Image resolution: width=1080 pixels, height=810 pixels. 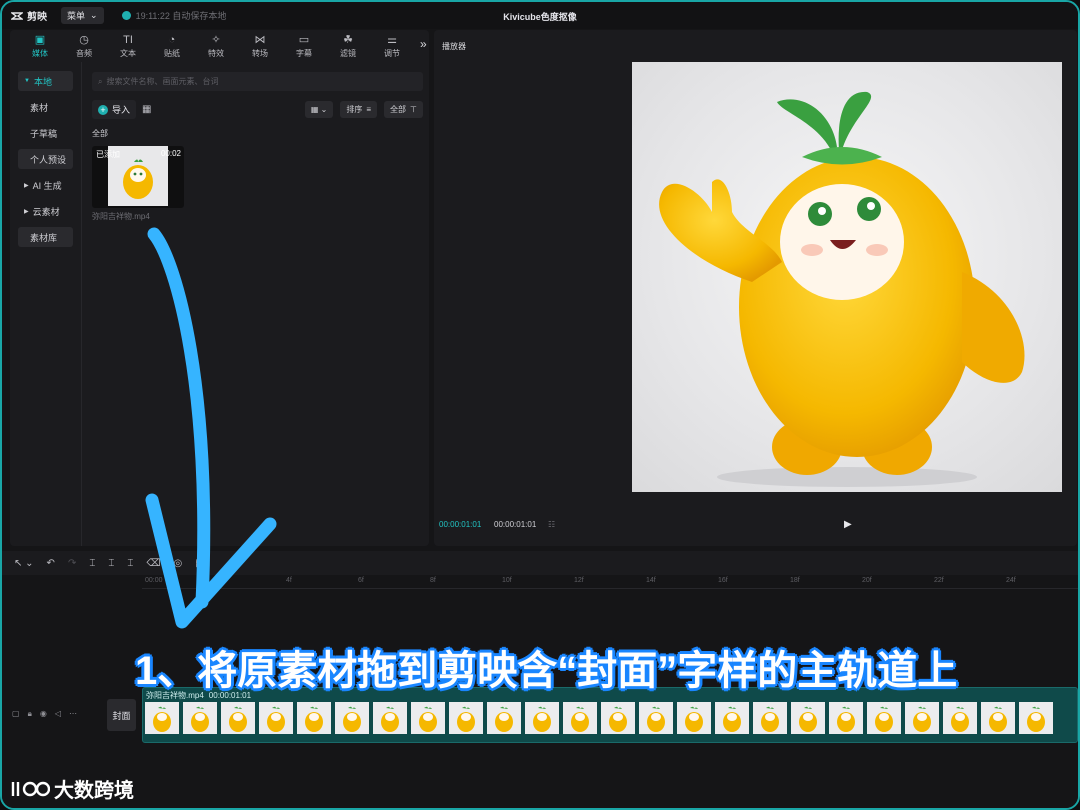 I want to click on save-status: 19:11:22 自动保存本地, so click(x=173, y=15).